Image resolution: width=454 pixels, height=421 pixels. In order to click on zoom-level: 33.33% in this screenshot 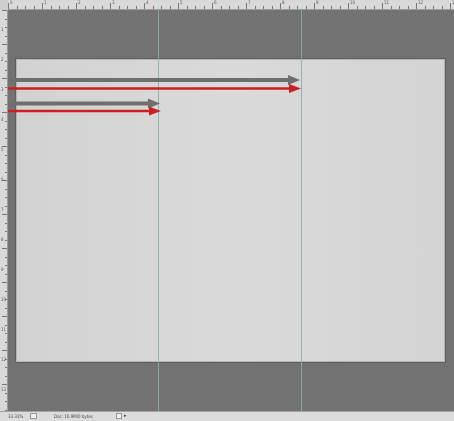, I will do `click(15, 416)`.